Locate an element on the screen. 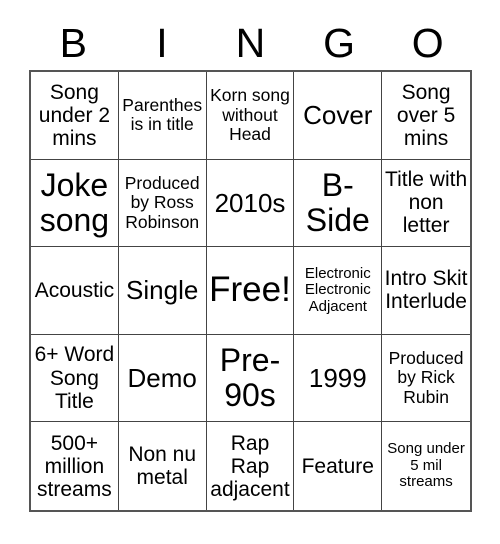  bingo-cell: Electronic Electronic Adjacent is located at coordinates (338, 291).